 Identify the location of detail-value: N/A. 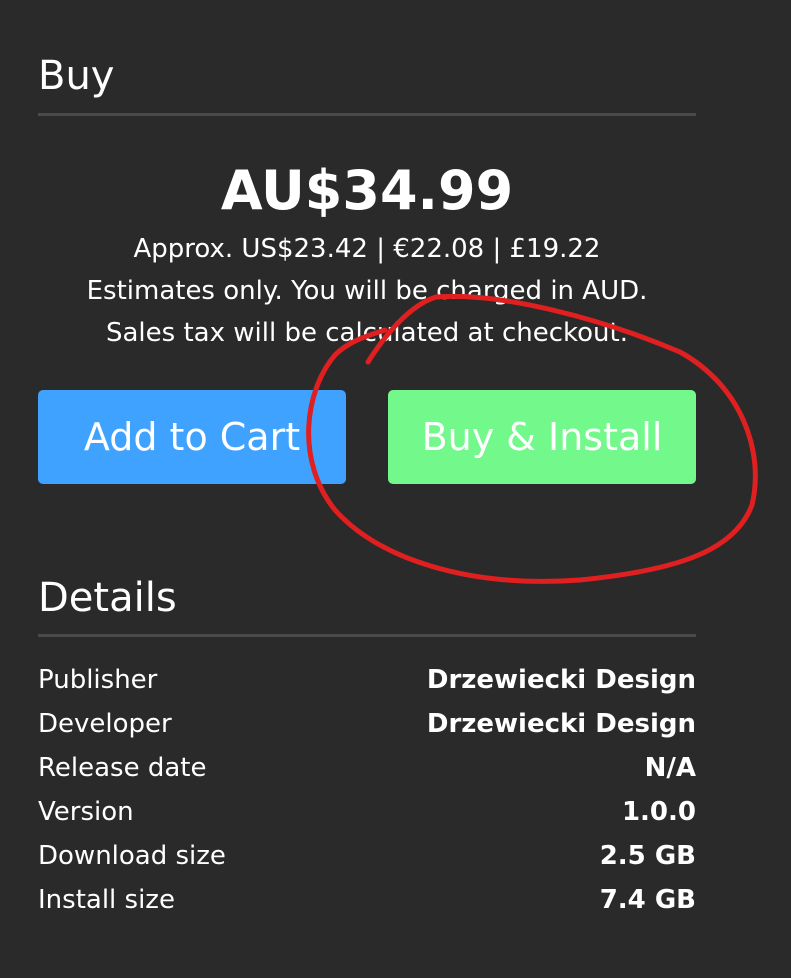
(670, 768).